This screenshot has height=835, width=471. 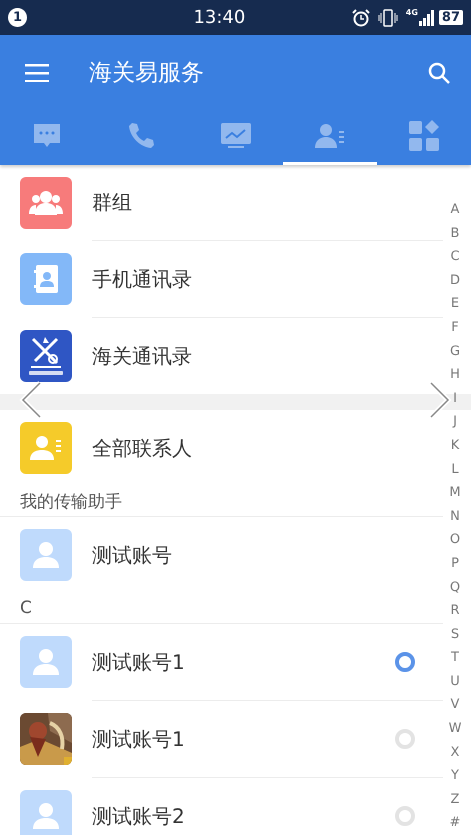 What do you see at coordinates (17, 17) in the screenshot?
I see `notification-badge: 1` at bounding box center [17, 17].